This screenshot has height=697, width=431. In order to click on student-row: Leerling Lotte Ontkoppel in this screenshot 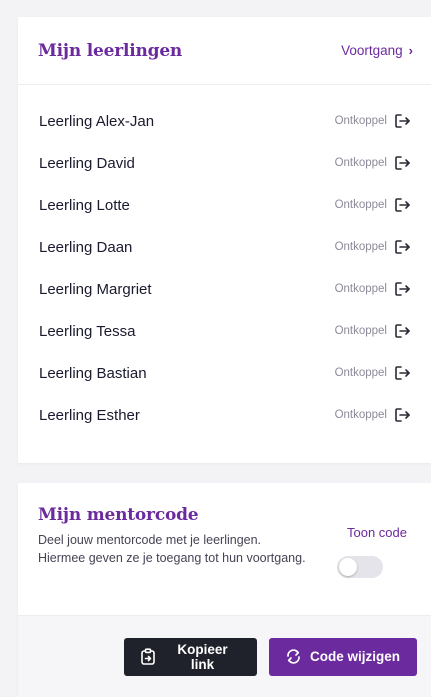, I will do `click(224, 205)`.